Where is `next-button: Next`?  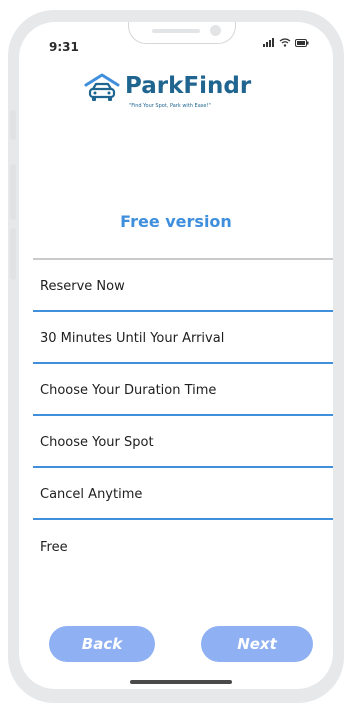 next-button: Next is located at coordinates (257, 644).